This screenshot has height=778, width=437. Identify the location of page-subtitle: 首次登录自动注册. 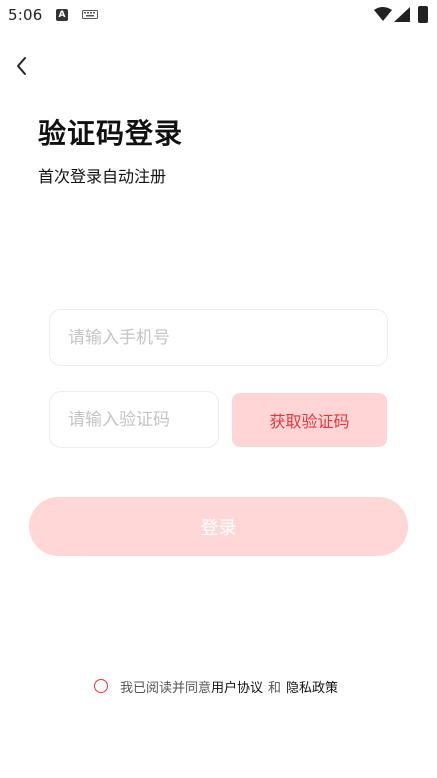
(102, 176).